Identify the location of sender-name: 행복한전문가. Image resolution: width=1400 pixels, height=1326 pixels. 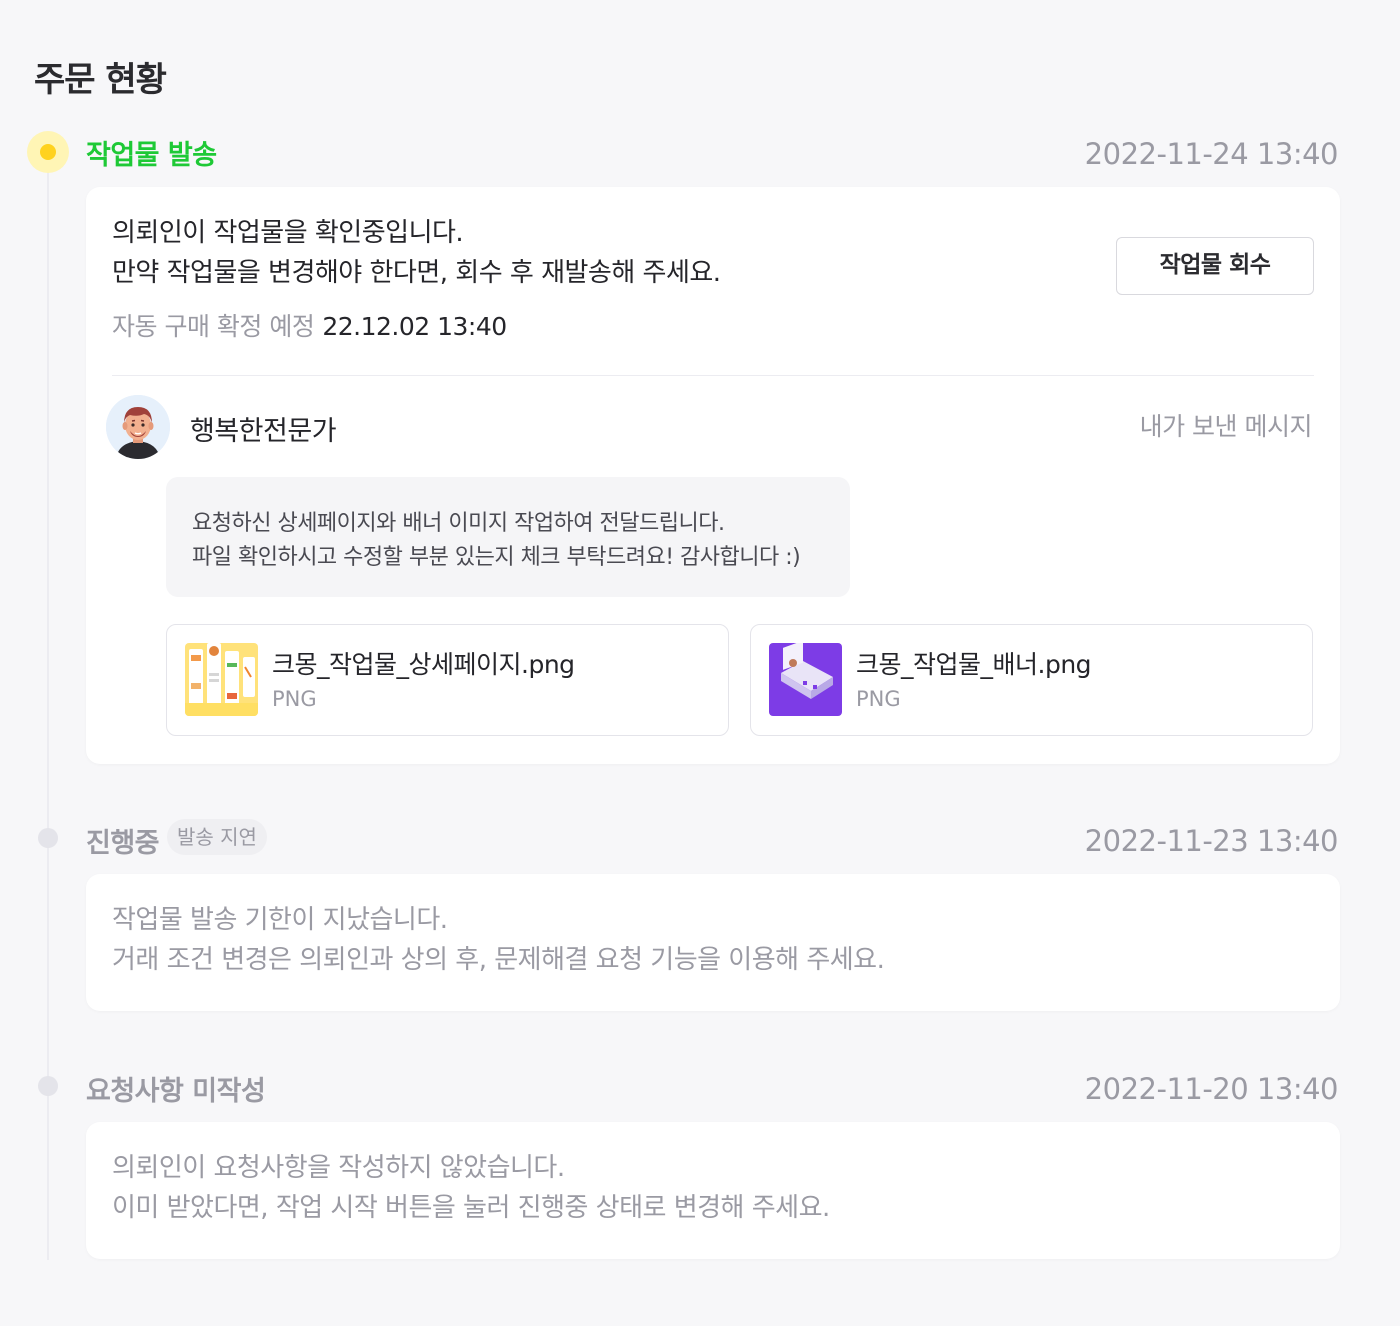
(263, 431).